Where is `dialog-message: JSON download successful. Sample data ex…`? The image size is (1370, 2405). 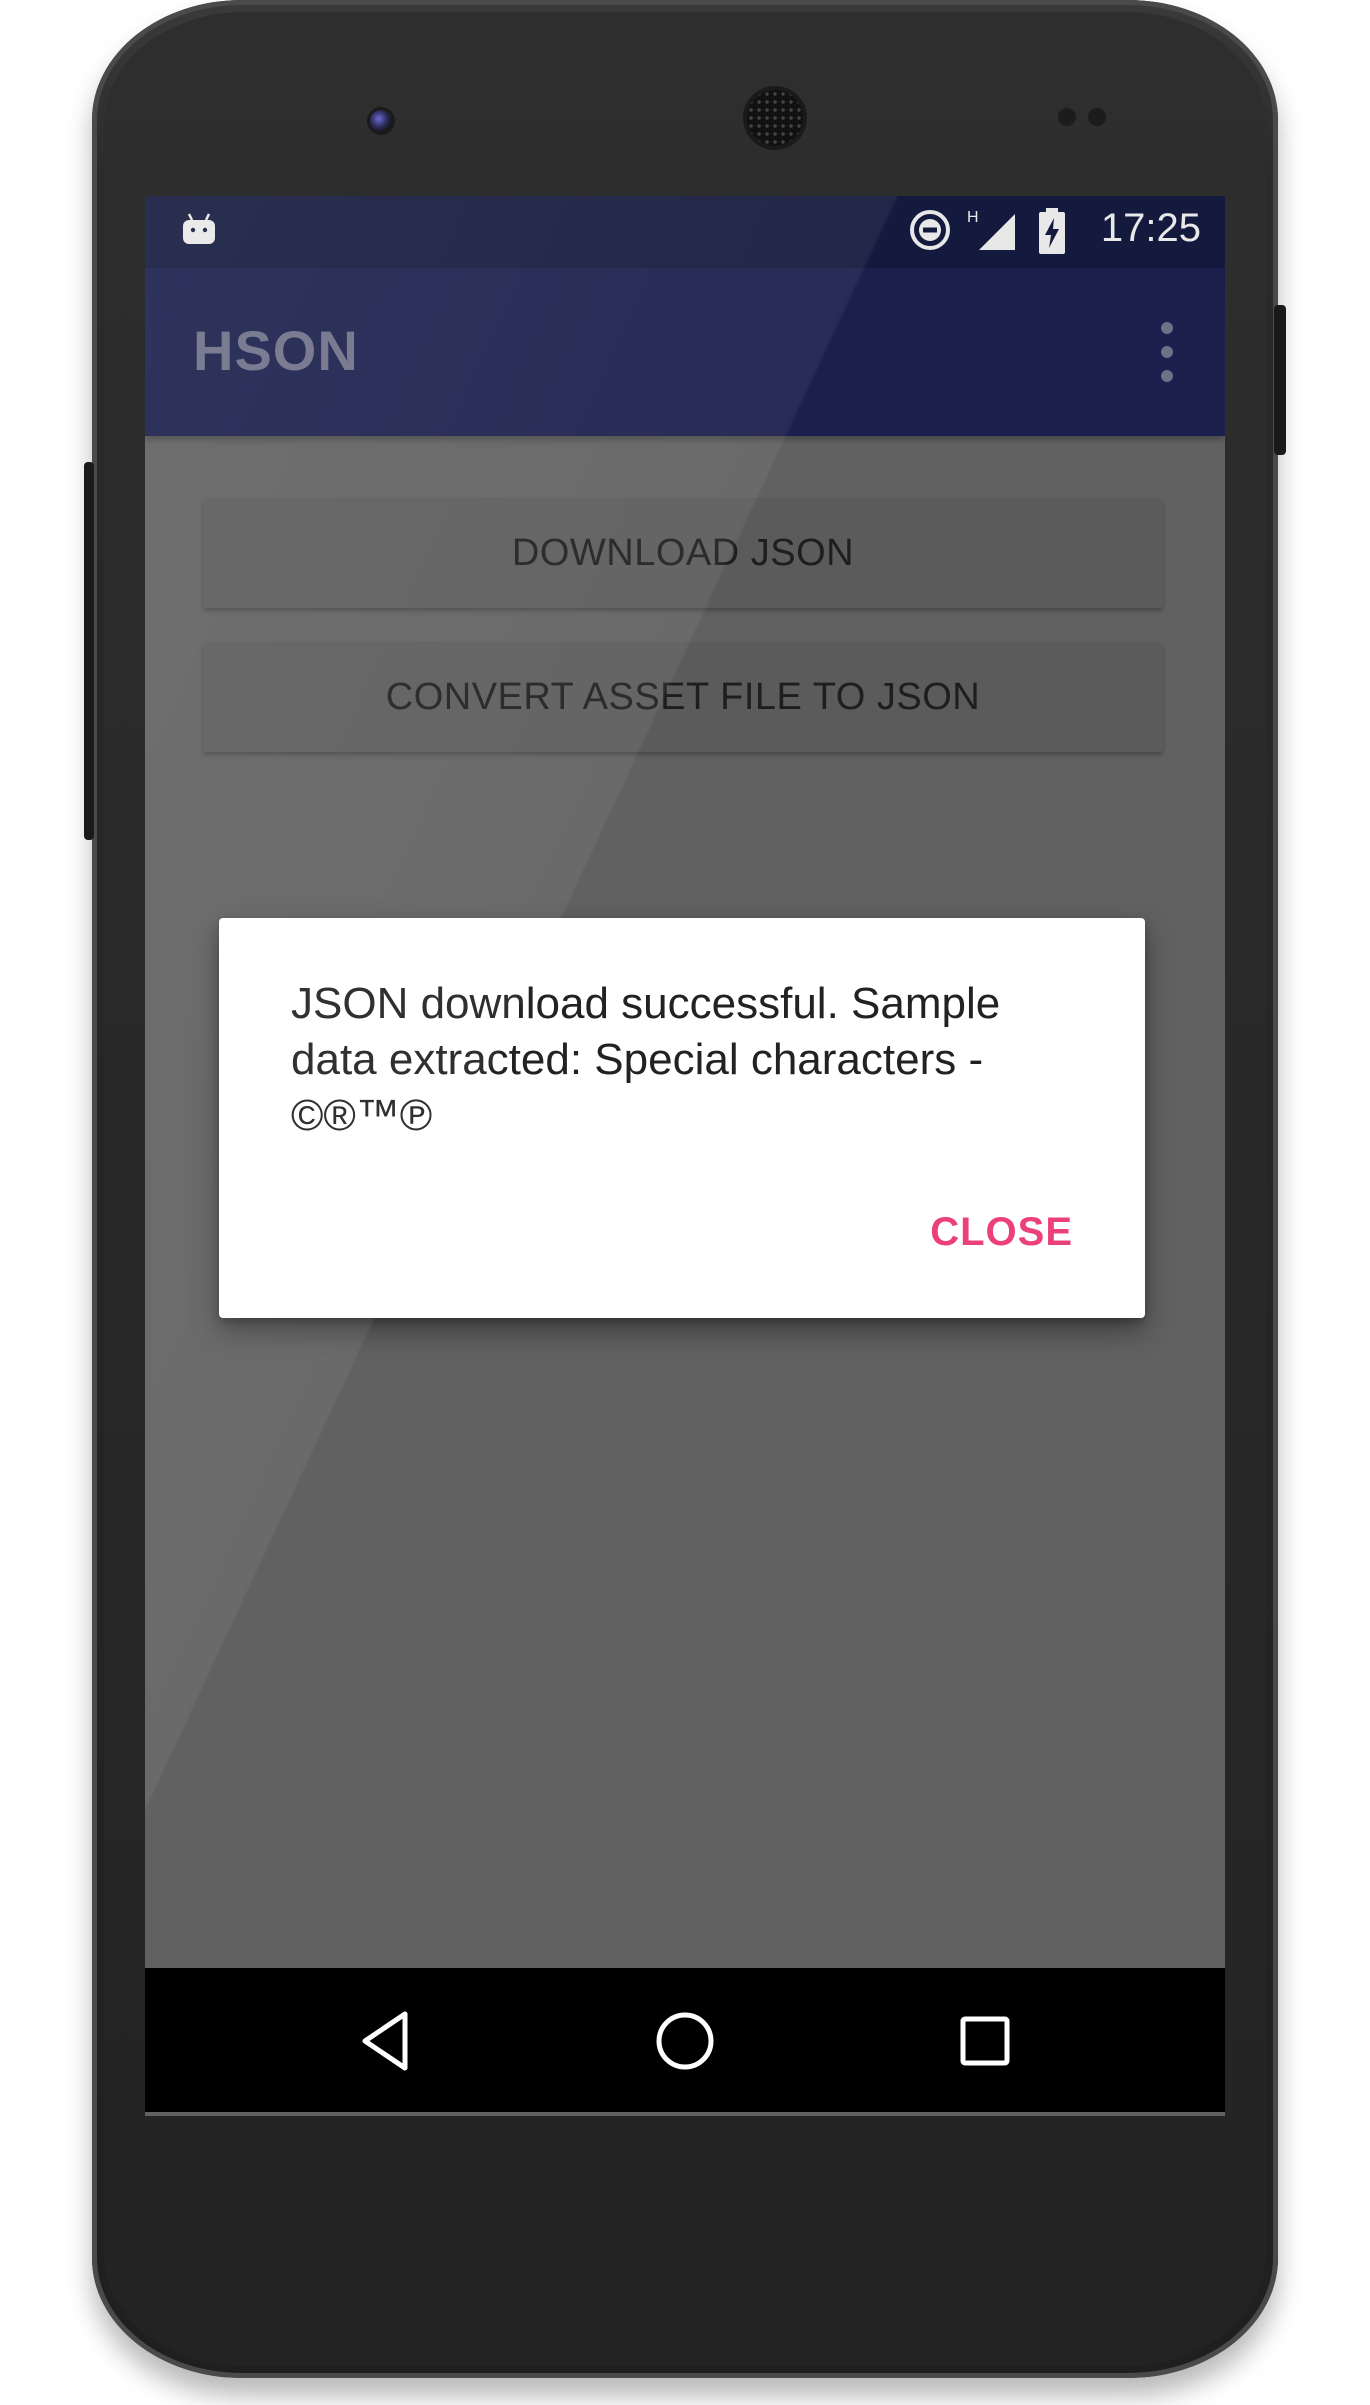 dialog-message: JSON download successful. Sample data ex… is located at coordinates (646, 1059).